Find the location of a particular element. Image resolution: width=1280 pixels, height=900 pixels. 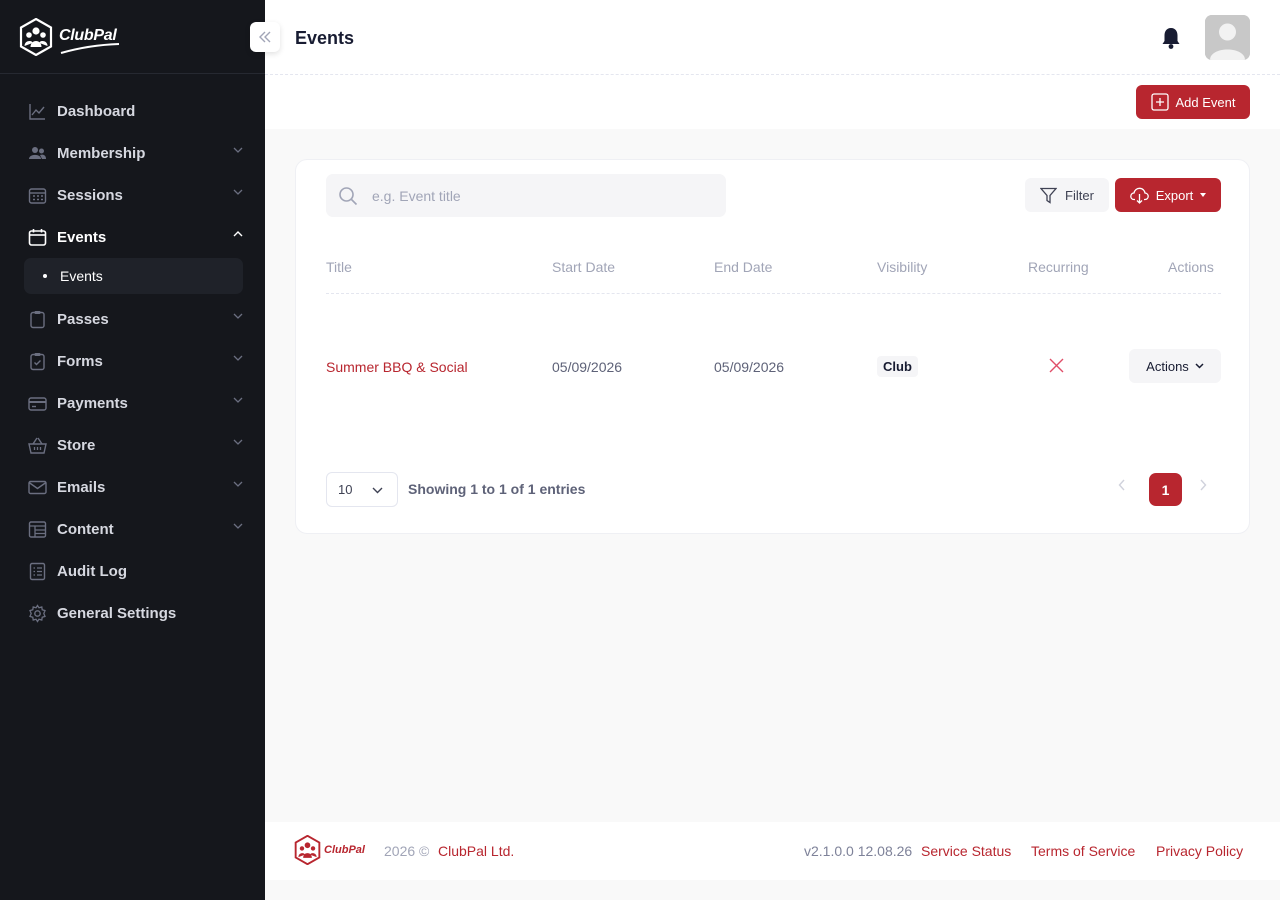

page-number-button: 1 is located at coordinates (1165, 489).